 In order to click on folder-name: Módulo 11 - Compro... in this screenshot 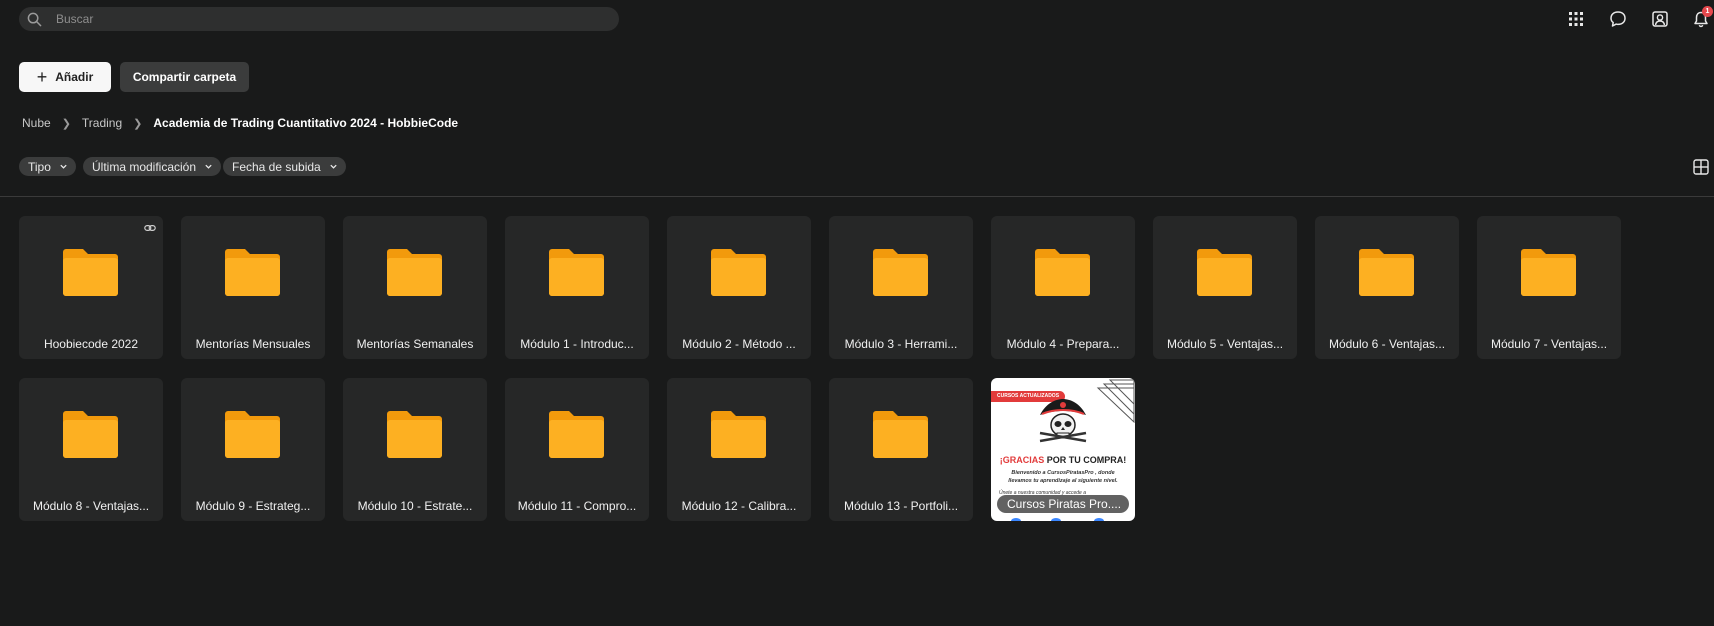, I will do `click(577, 506)`.